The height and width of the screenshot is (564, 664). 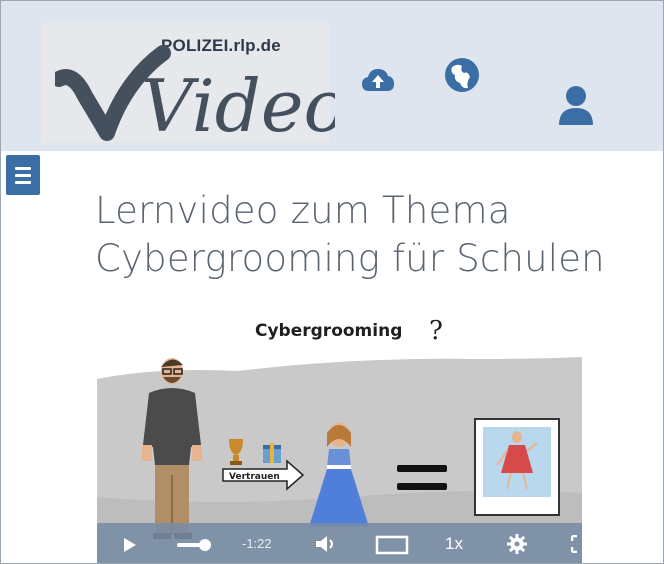 What do you see at coordinates (350, 258) in the screenshot?
I see `page-title-line-2: Cybergrooming für Schulen` at bounding box center [350, 258].